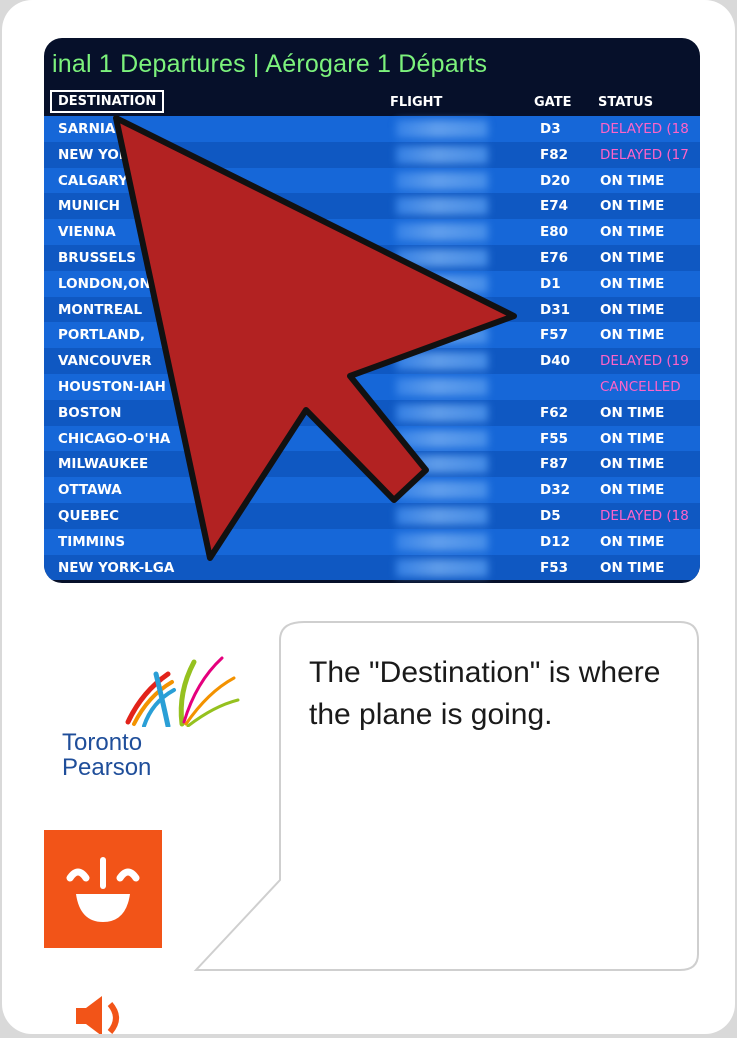  What do you see at coordinates (107, 767) in the screenshot?
I see `logo-line-pearson: Pearson` at bounding box center [107, 767].